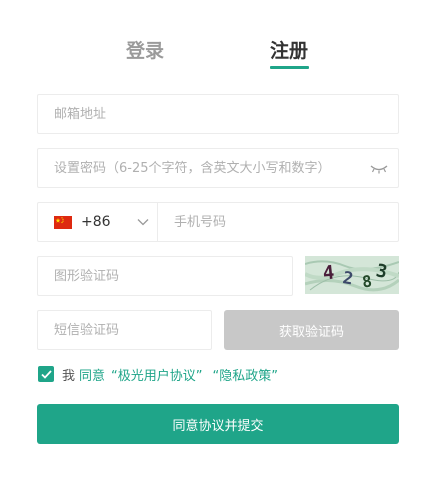 The height and width of the screenshot is (480, 434). I want to click on tab-register: 注册, so click(289, 53).